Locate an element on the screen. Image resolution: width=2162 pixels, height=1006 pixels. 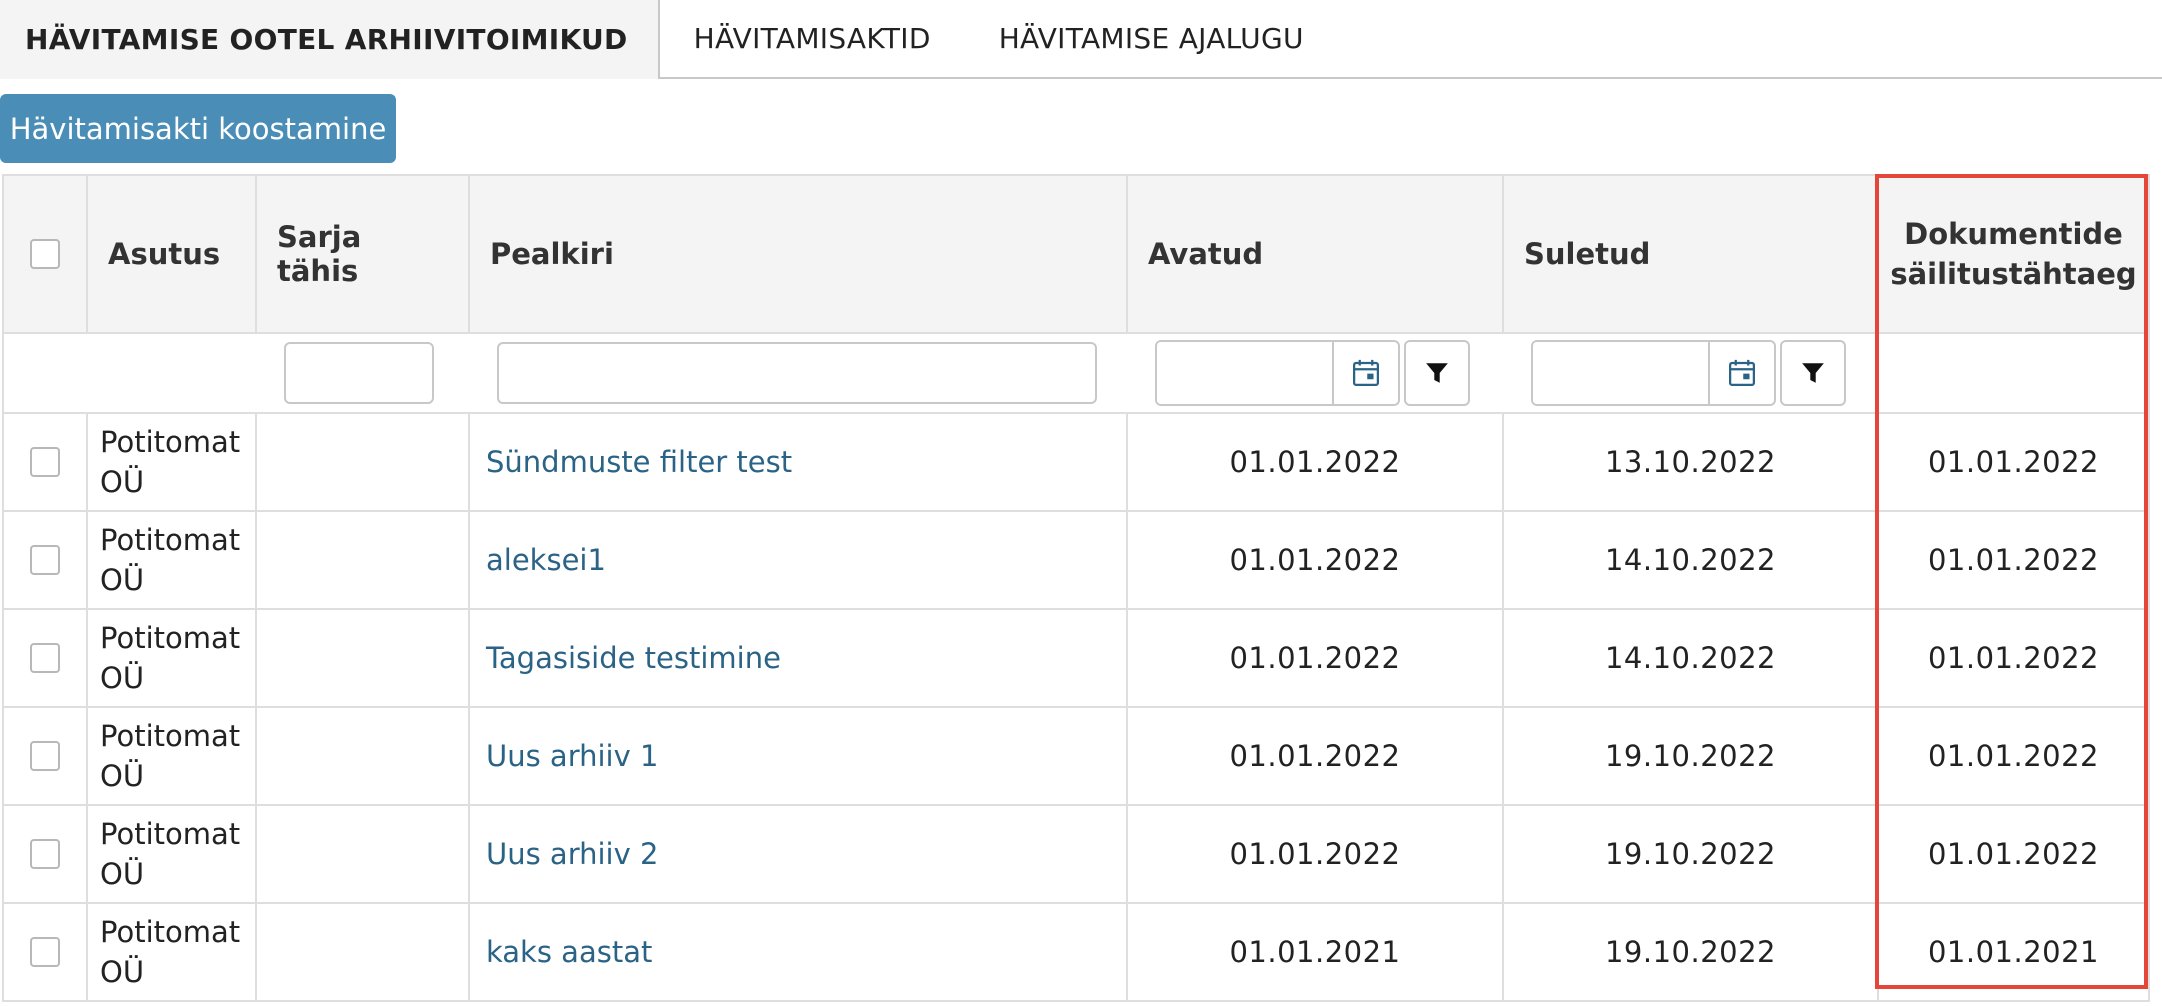
title-cell: Sündmuste filter test is located at coordinates (798, 462).